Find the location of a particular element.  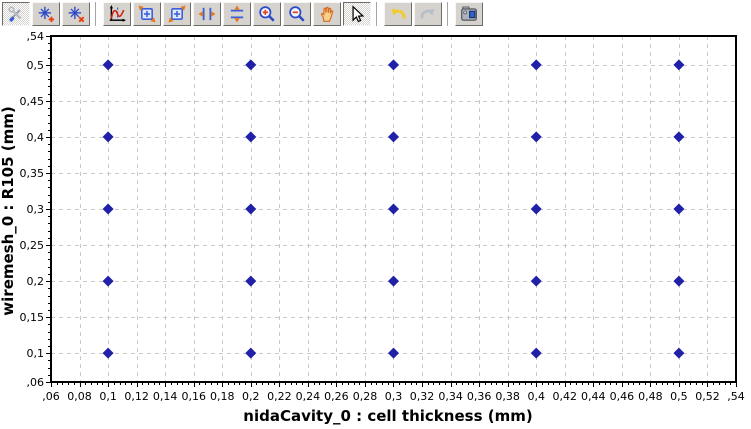

x-tick-label: 0,24 is located at coordinates (308, 396).